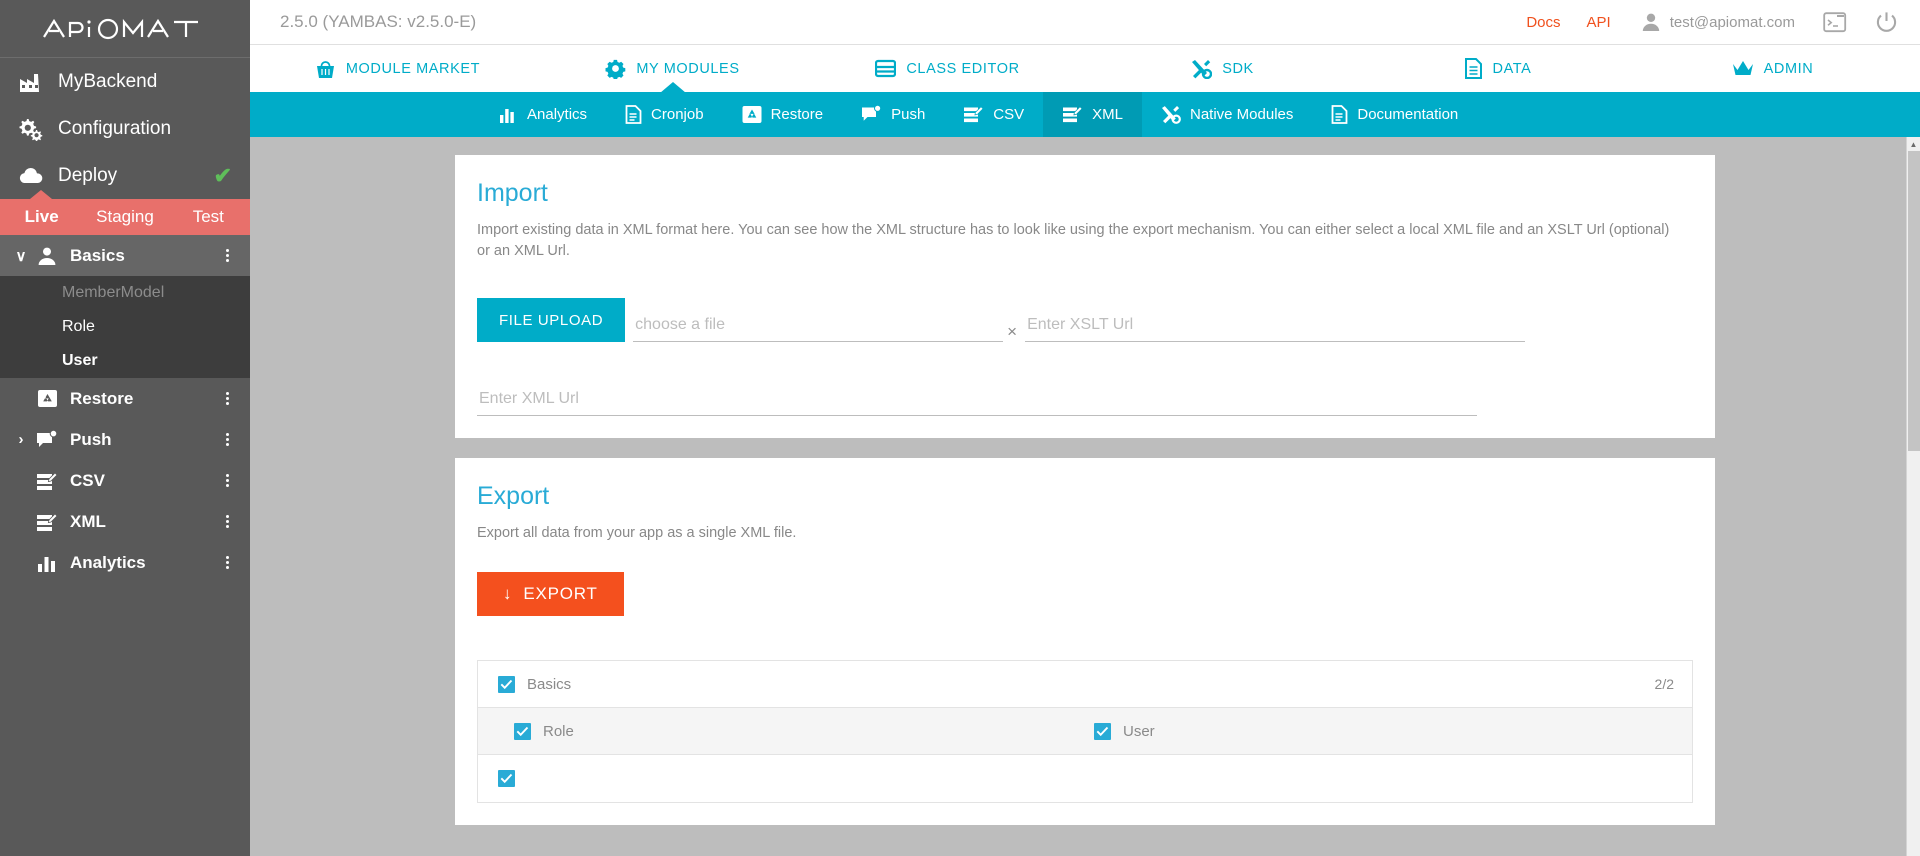 This screenshot has width=1920, height=856. Describe the element at coordinates (1913, 144) in the screenshot. I see `scroll-up-arrow-icon: ▲` at that location.